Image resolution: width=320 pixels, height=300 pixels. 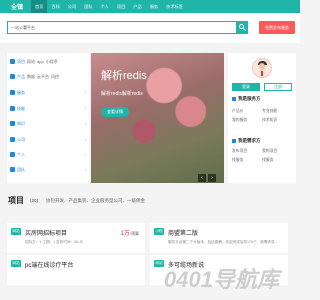 What do you see at coordinates (234, 98) in the screenshot?
I see `service-heading-icon` at bounding box center [234, 98].